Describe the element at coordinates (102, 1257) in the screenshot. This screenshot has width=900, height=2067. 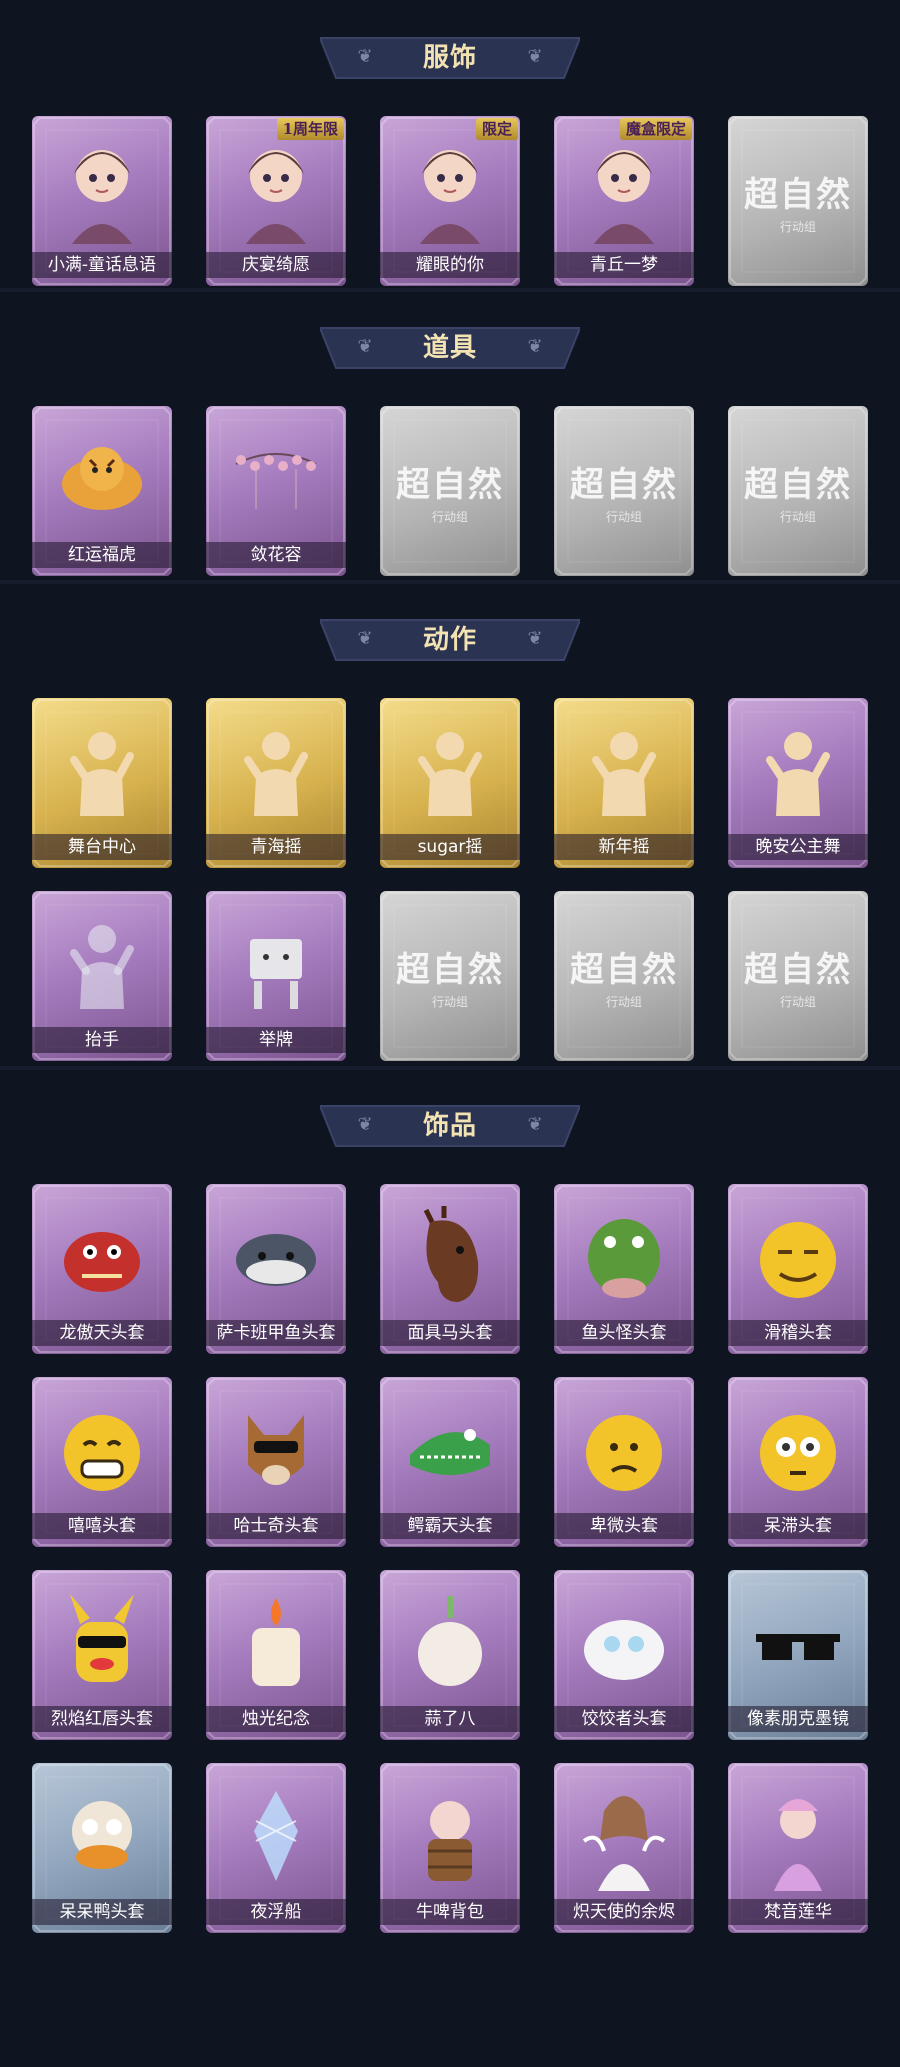
I see `dragon-icon` at that location.